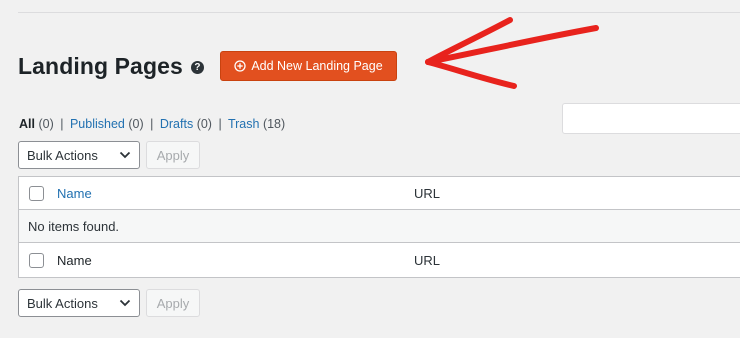 This screenshot has width=740, height=338. What do you see at coordinates (651, 118) in the screenshot?
I see `search-input` at bounding box center [651, 118].